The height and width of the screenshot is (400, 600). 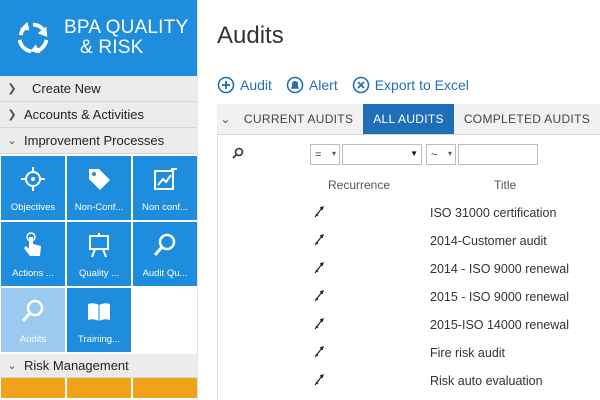 I want to click on audit-title: 2015-ISO 14000 renewal, so click(x=499, y=325).